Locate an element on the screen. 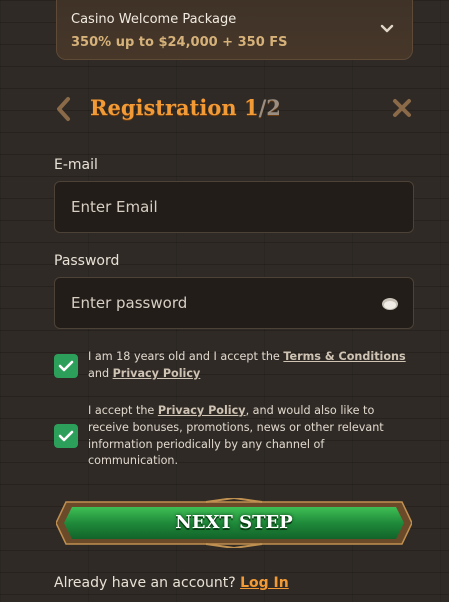 The height and width of the screenshot is (602, 449). promo-title: Casino Welcome Package is located at coordinates (154, 19).